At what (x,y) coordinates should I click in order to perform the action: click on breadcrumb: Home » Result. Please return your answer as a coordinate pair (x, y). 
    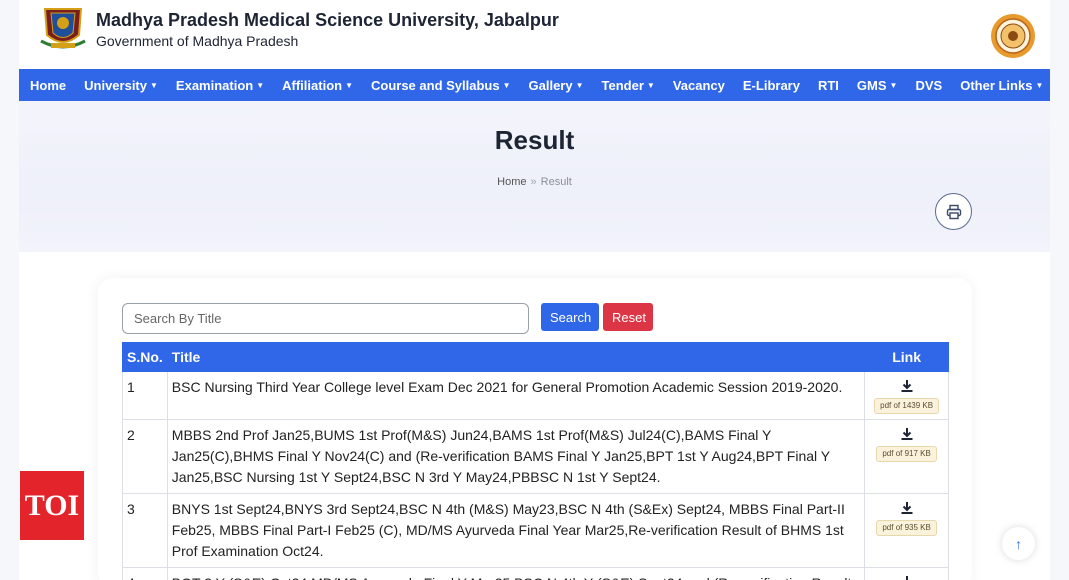
    Looking at the image, I should click on (534, 182).